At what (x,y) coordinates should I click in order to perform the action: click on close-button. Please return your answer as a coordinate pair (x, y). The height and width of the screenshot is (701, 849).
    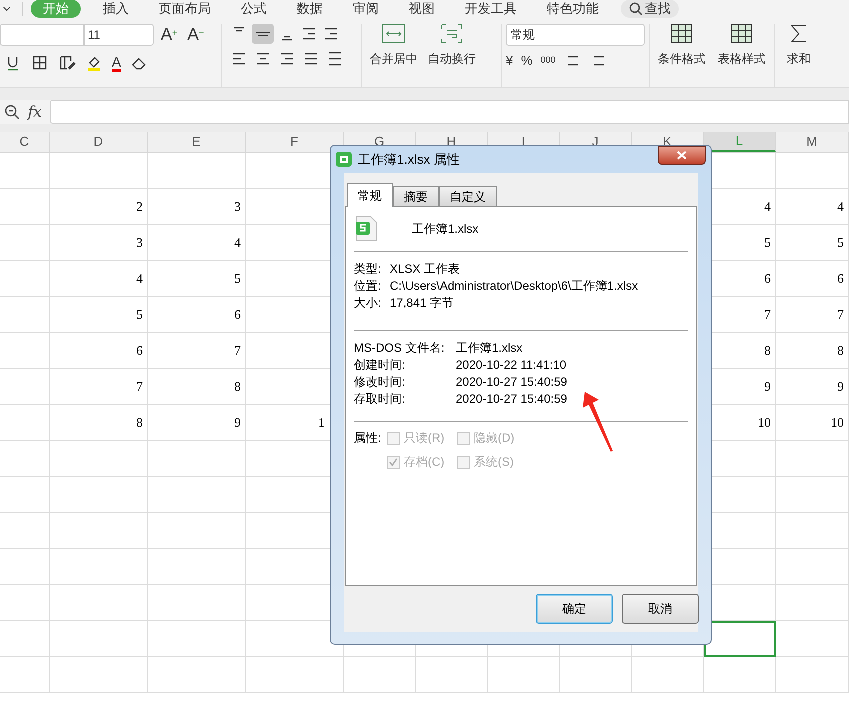
    Looking at the image, I should click on (682, 155).